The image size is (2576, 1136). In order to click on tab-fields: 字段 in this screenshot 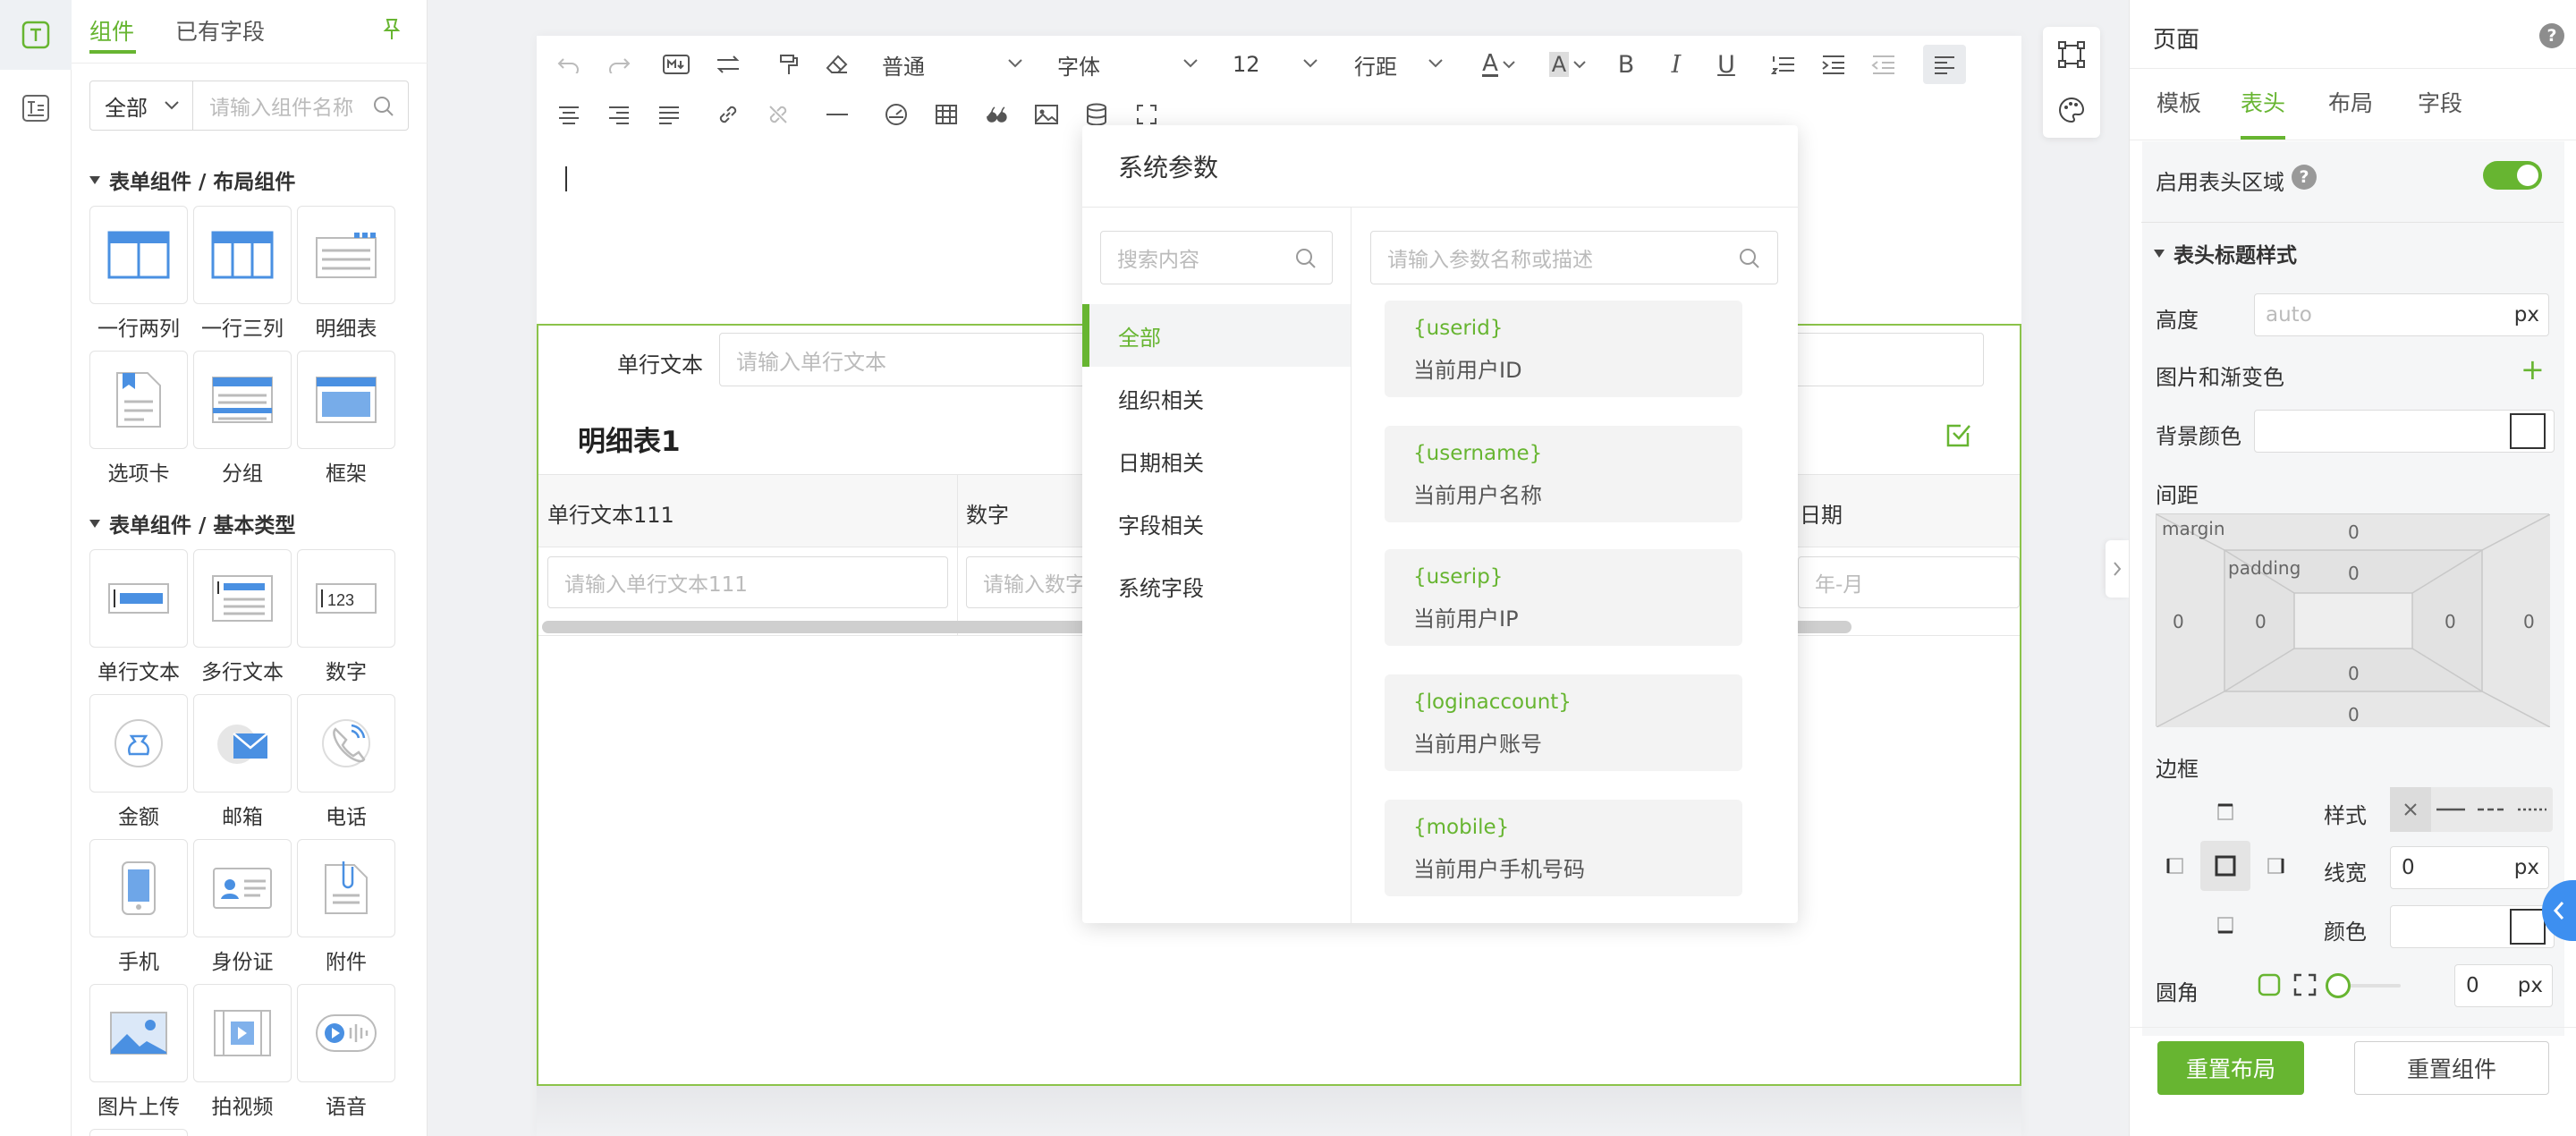, I will do `click(2440, 102)`.